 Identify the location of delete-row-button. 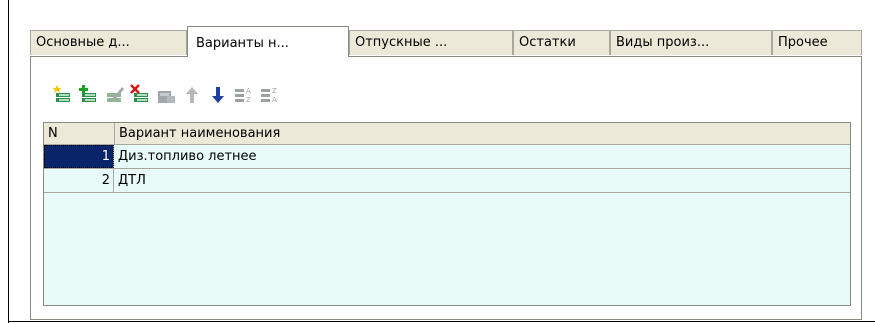
(140, 95).